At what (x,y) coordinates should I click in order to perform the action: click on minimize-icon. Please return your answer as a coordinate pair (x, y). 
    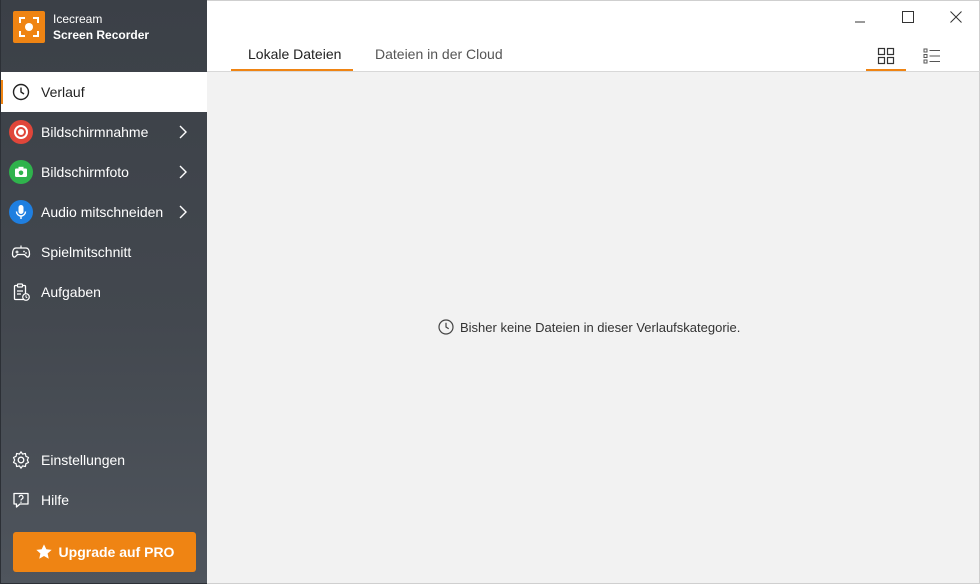
    Looking at the image, I should click on (860, 22).